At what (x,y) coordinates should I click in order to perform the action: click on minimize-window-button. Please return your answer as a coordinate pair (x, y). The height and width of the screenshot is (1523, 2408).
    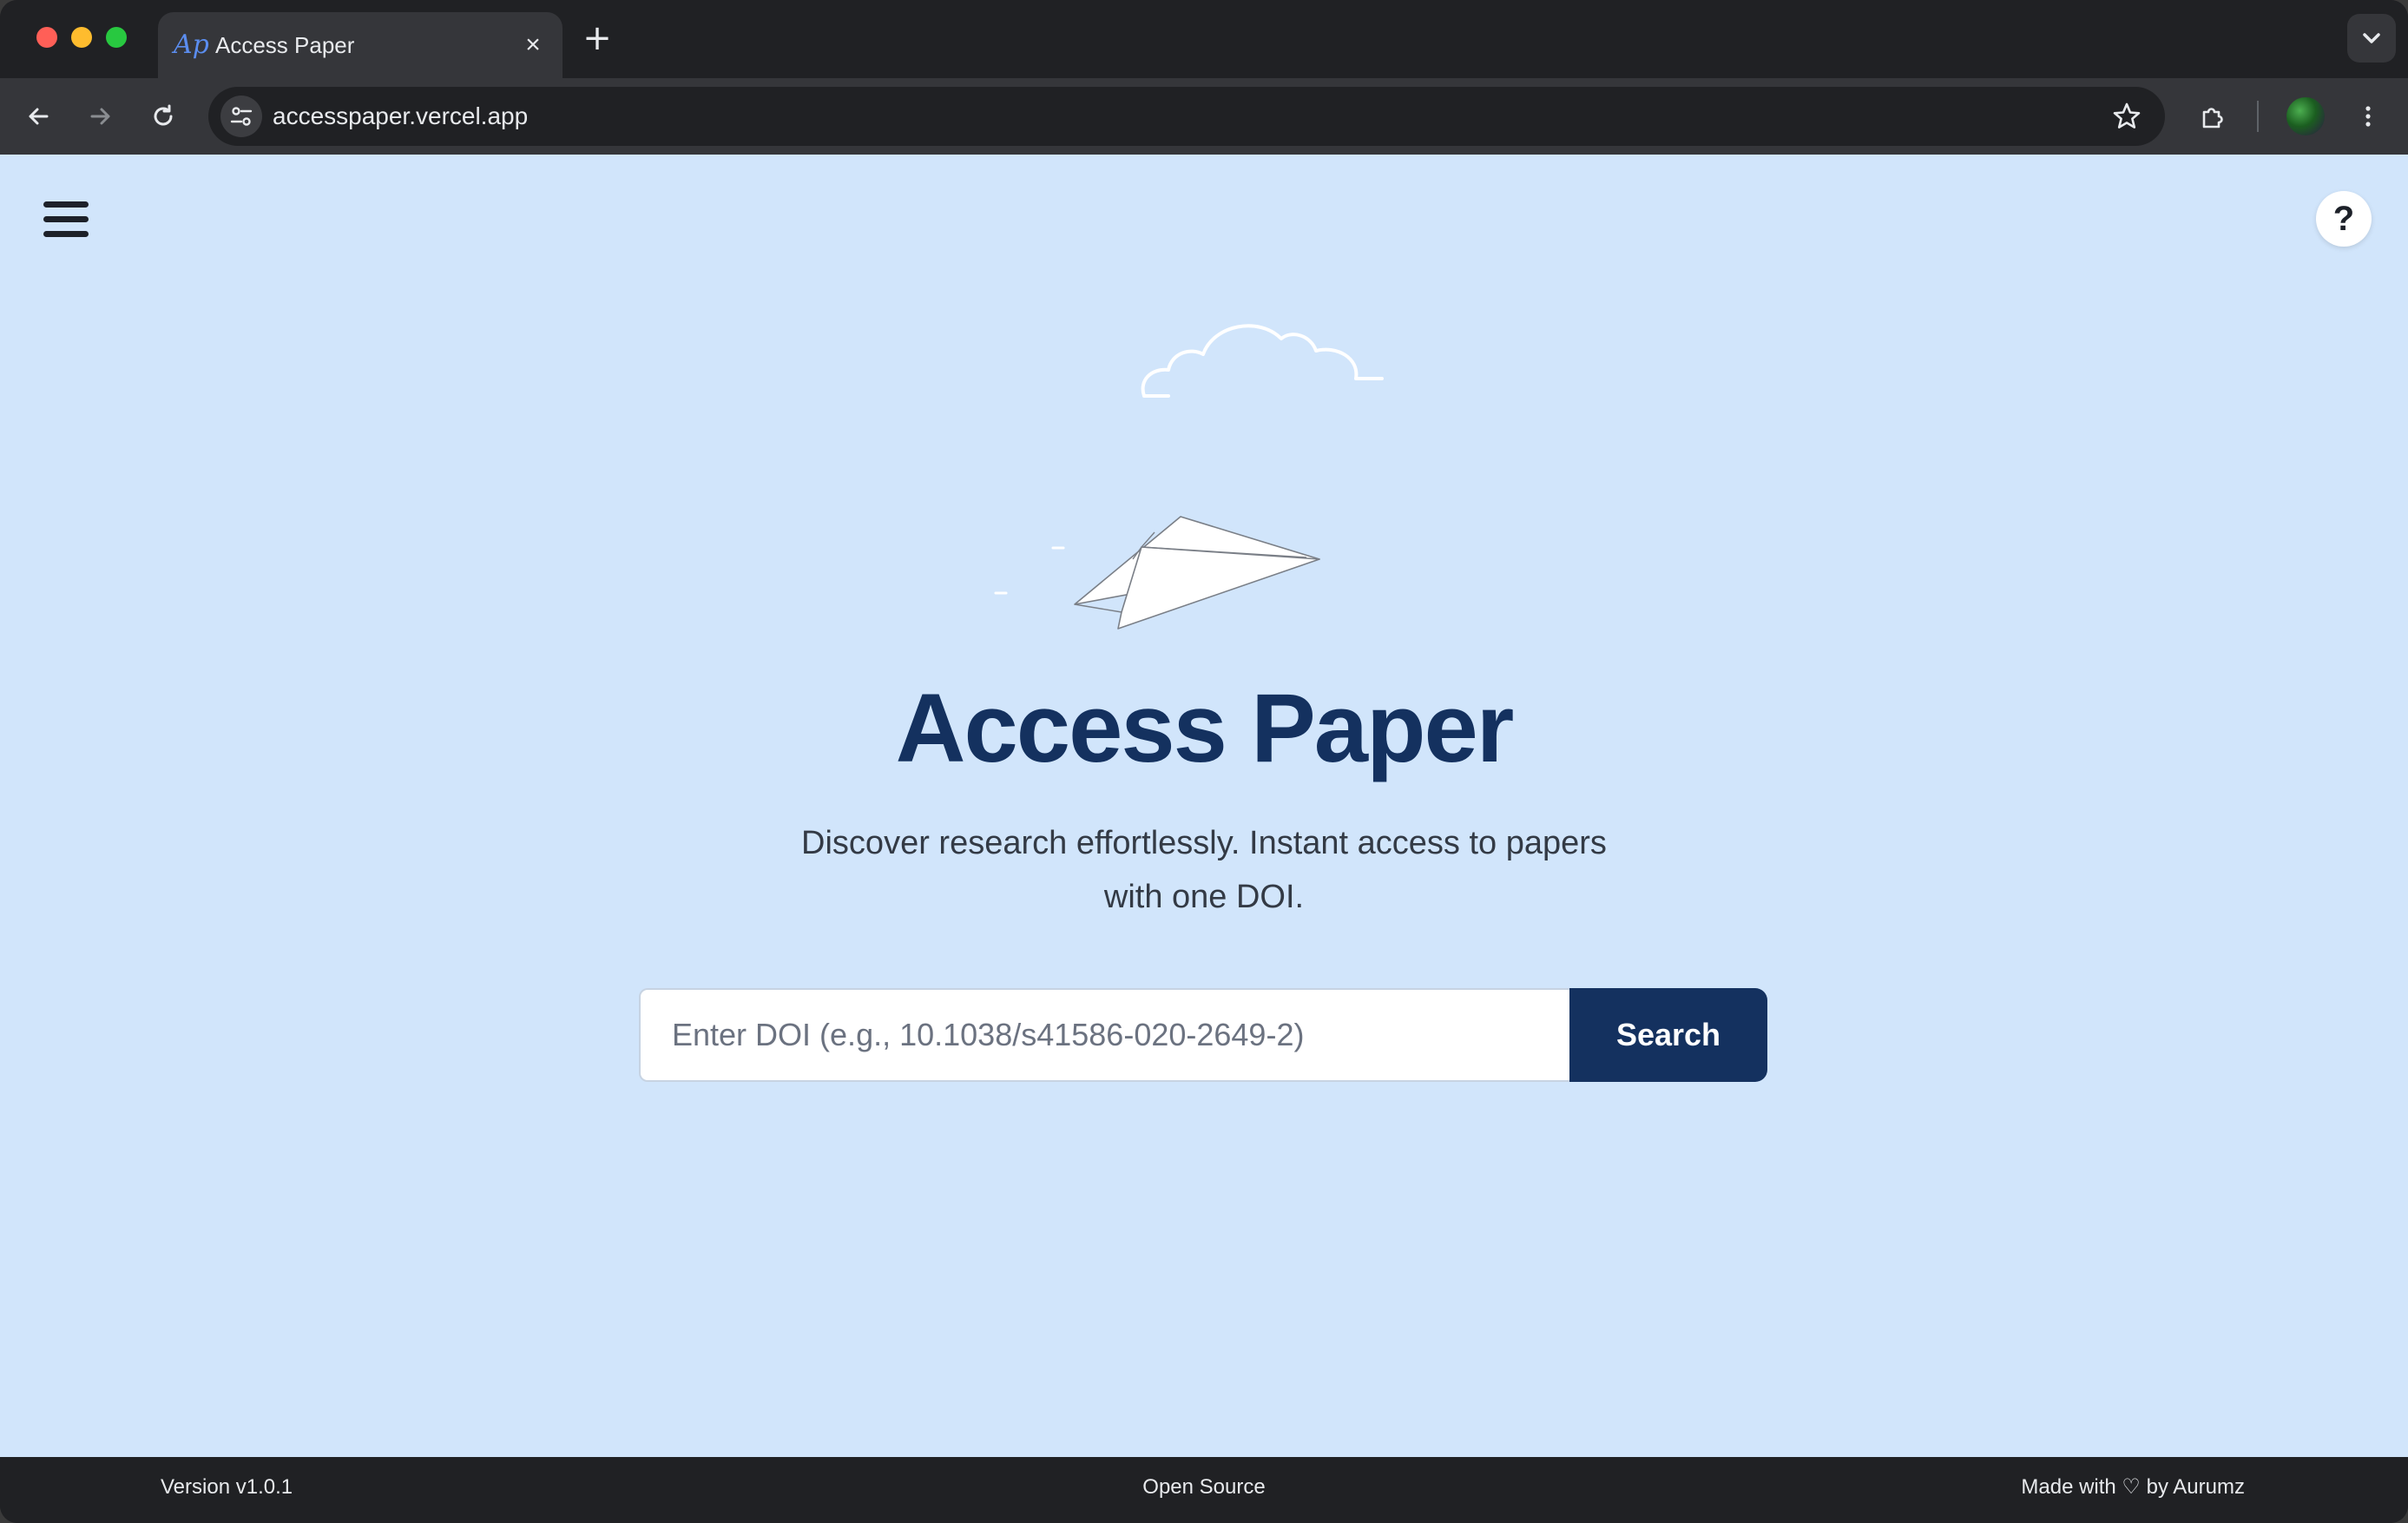
    Looking at the image, I should click on (81, 38).